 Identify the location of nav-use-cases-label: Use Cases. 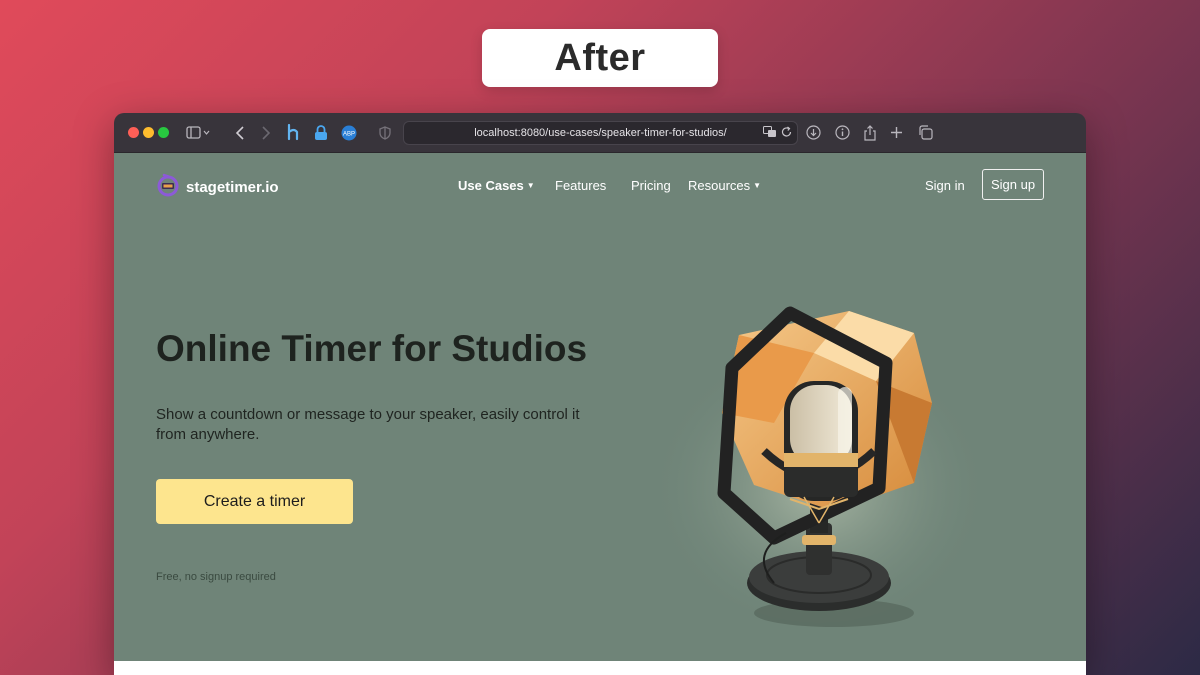
(491, 185).